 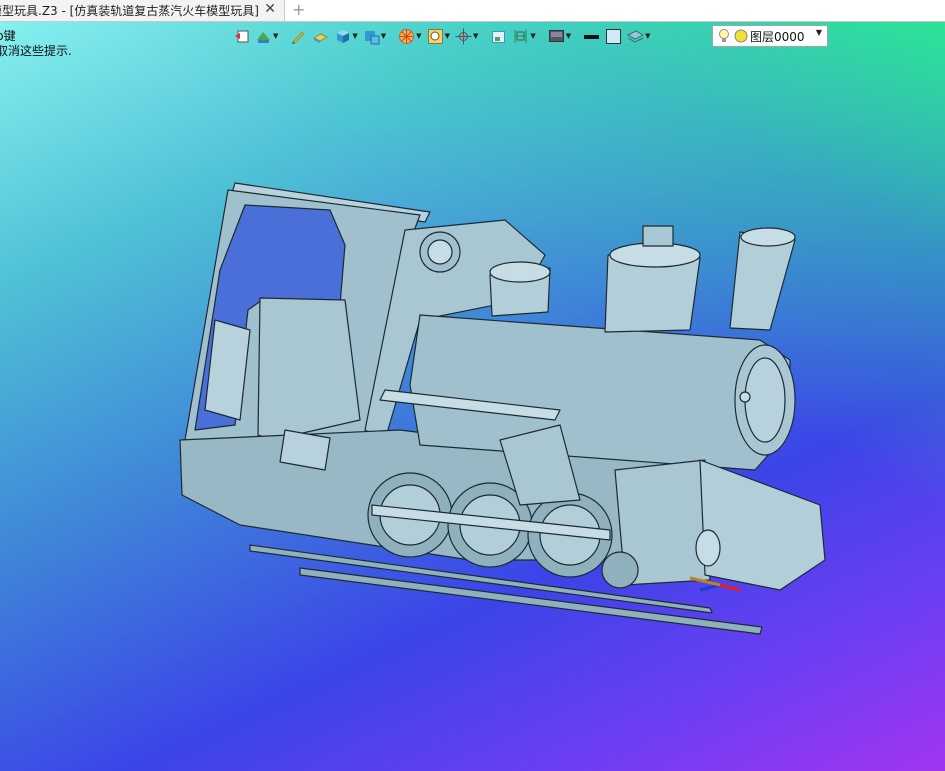 What do you see at coordinates (129, 11) in the screenshot?
I see `document-tab-title: 模型玩具.Z3 - [仿真装轨道复古蒸汽火车模型玩具]` at bounding box center [129, 11].